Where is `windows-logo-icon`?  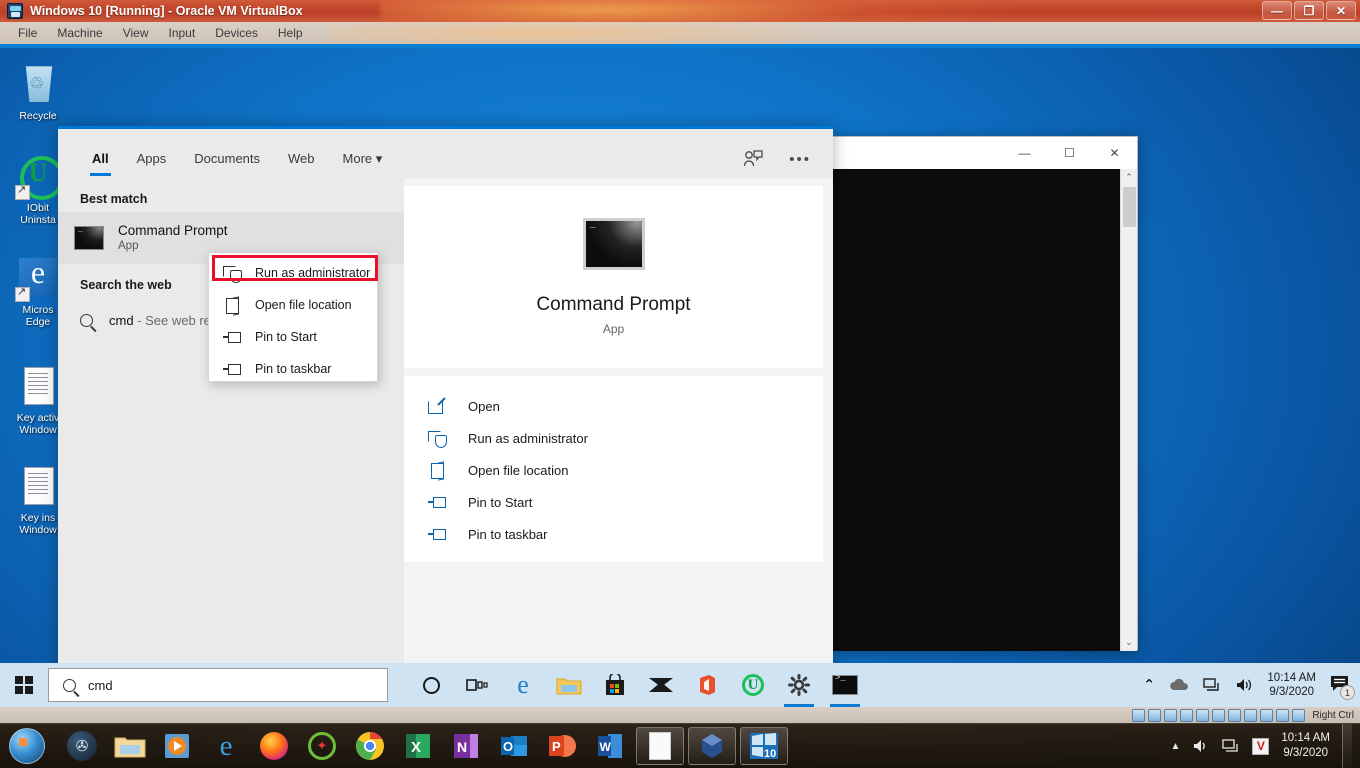 windows-logo-icon is located at coordinates (24, 685).